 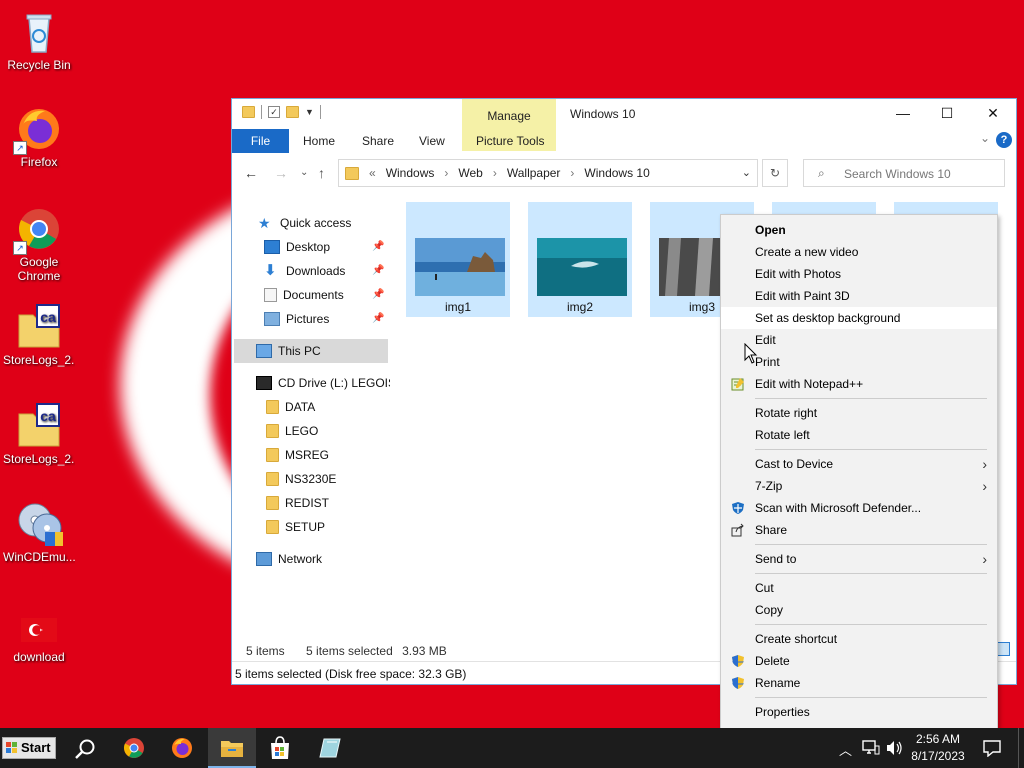 What do you see at coordinates (985, 138) in the screenshot?
I see `expand-ribbon-icon: ⌄` at bounding box center [985, 138].